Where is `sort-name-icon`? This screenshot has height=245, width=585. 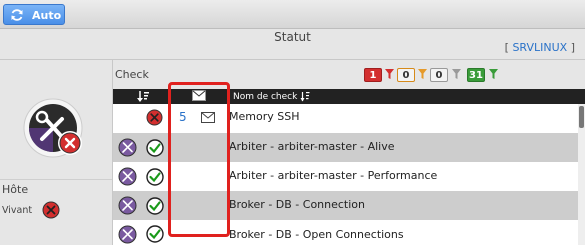 sort-name-icon is located at coordinates (305, 96).